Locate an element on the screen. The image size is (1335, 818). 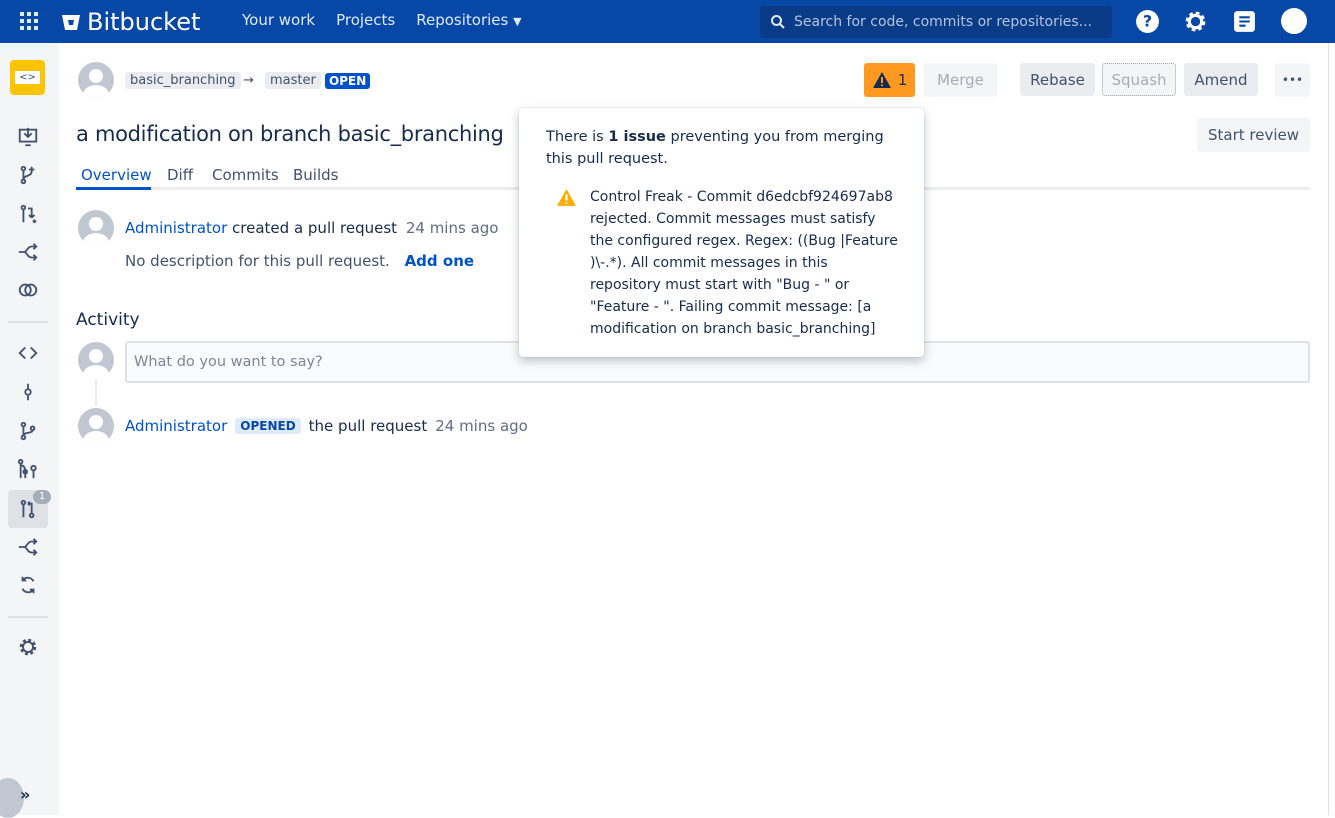
tab-builds: Builds is located at coordinates (315, 175).